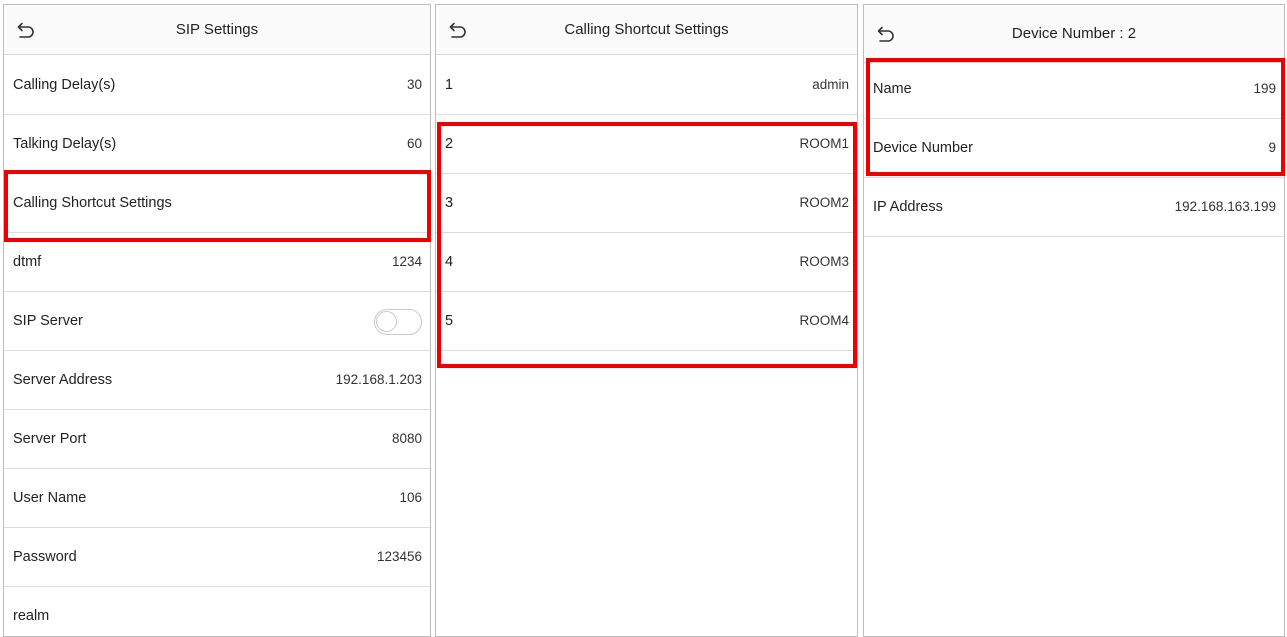 The height and width of the screenshot is (637, 1287). I want to click on talking-delay-row: Talking Delay(s) 60, so click(217, 144).